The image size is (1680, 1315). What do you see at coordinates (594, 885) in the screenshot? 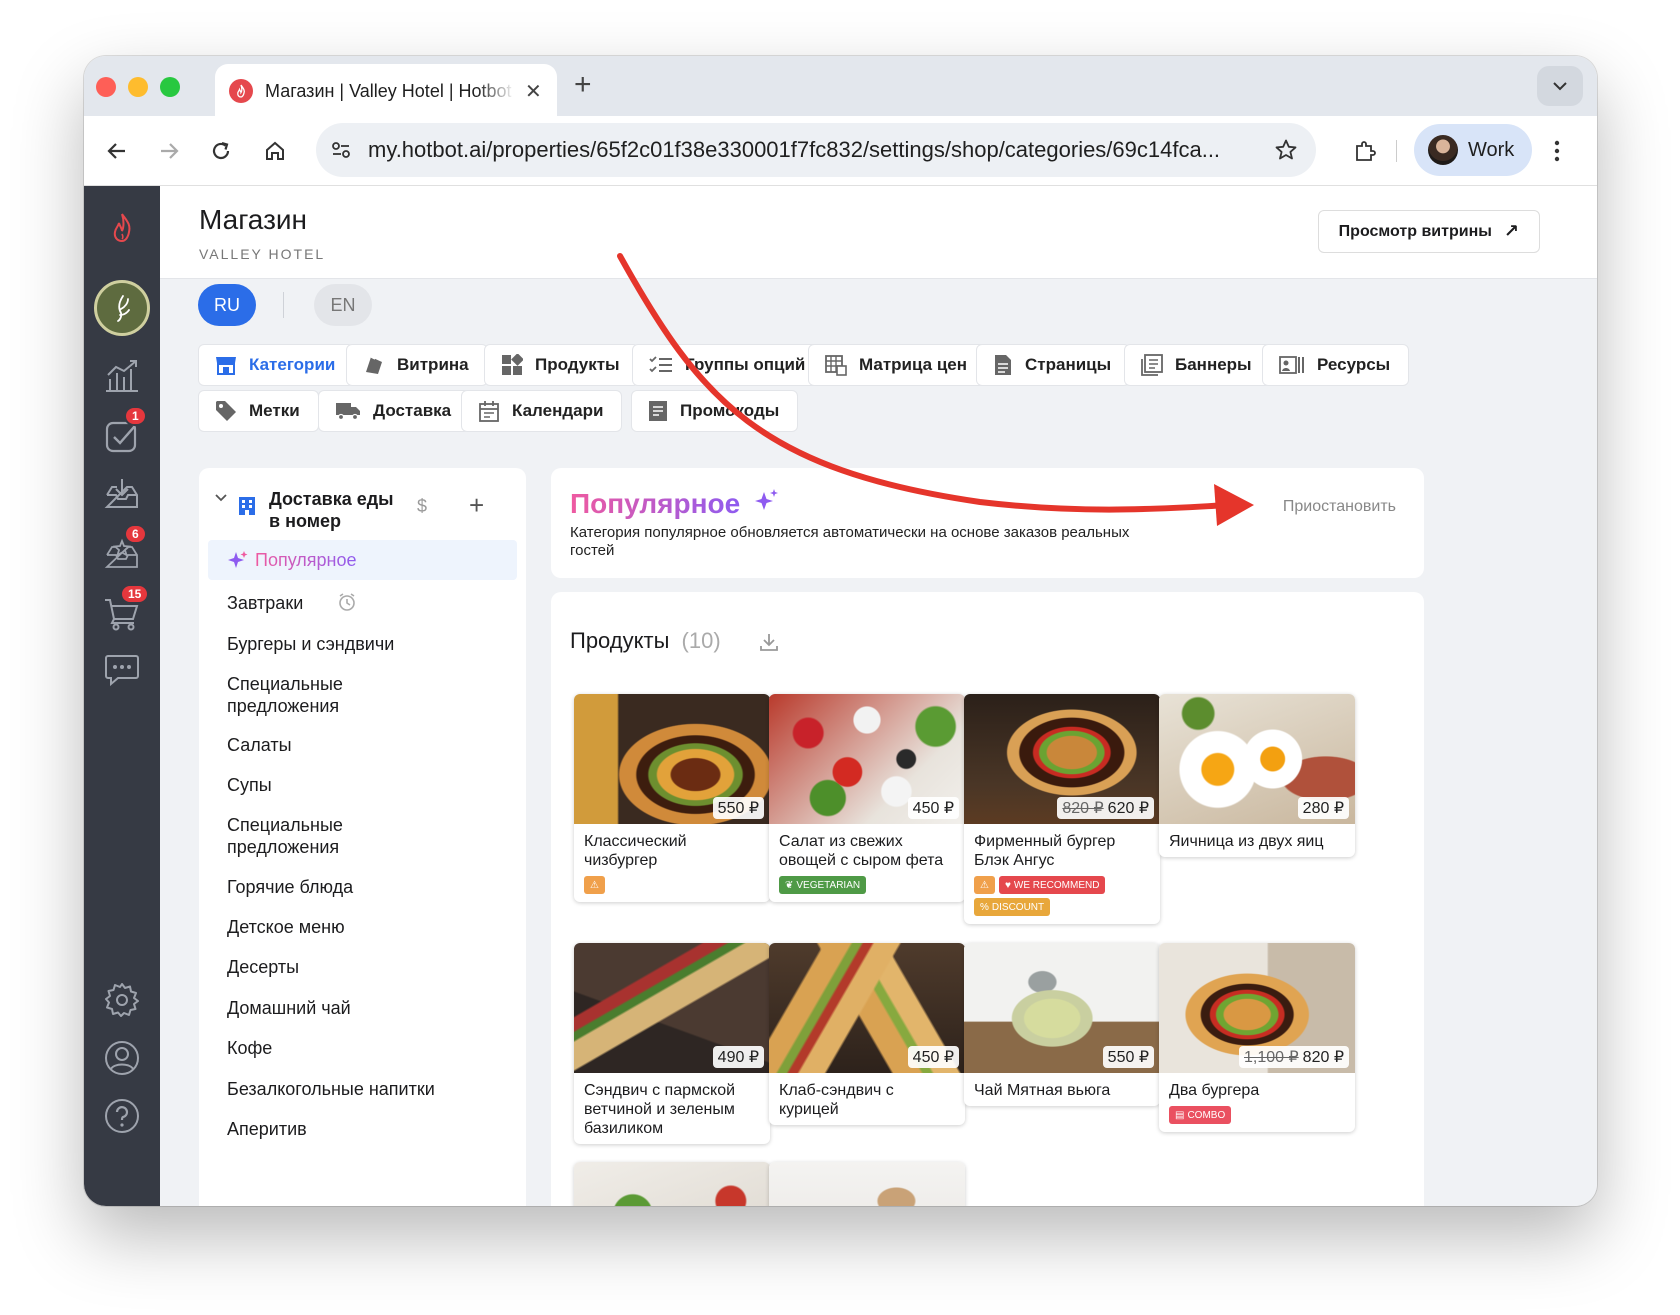
I see `warning-icon: ⚠` at bounding box center [594, 885].